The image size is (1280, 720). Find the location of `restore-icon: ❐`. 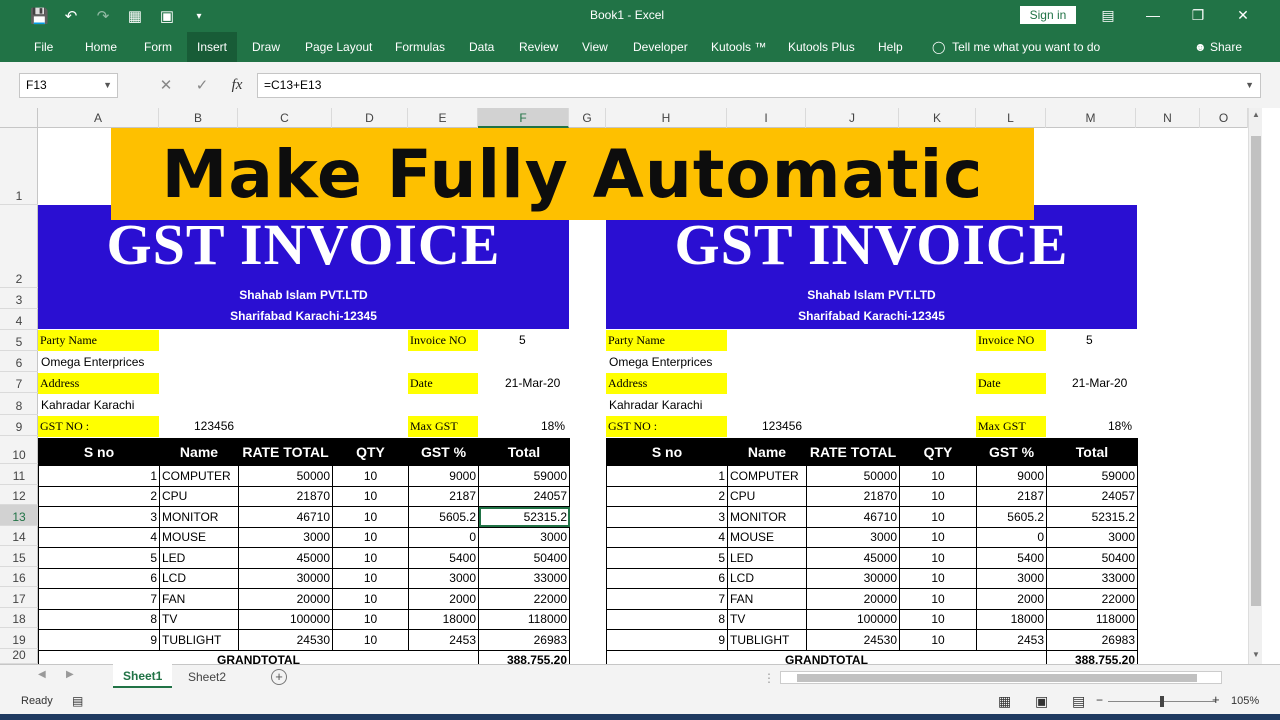

restore-icon: ❐ is located at coordinates (1198, 15).